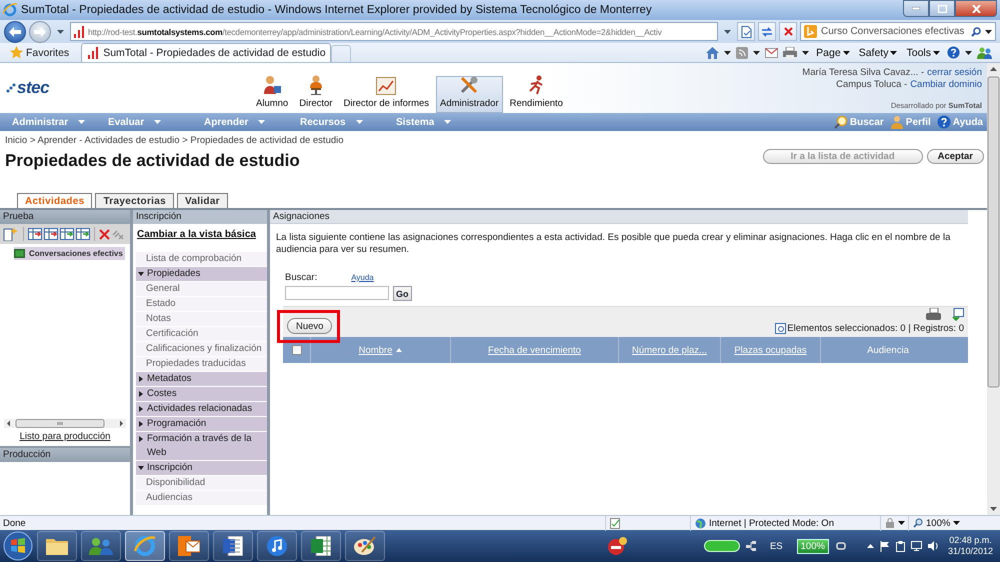  What do you see at coordinates (402, 293) in the screenshot?
I see `go-button: Go` at bounding box center [402, 293].